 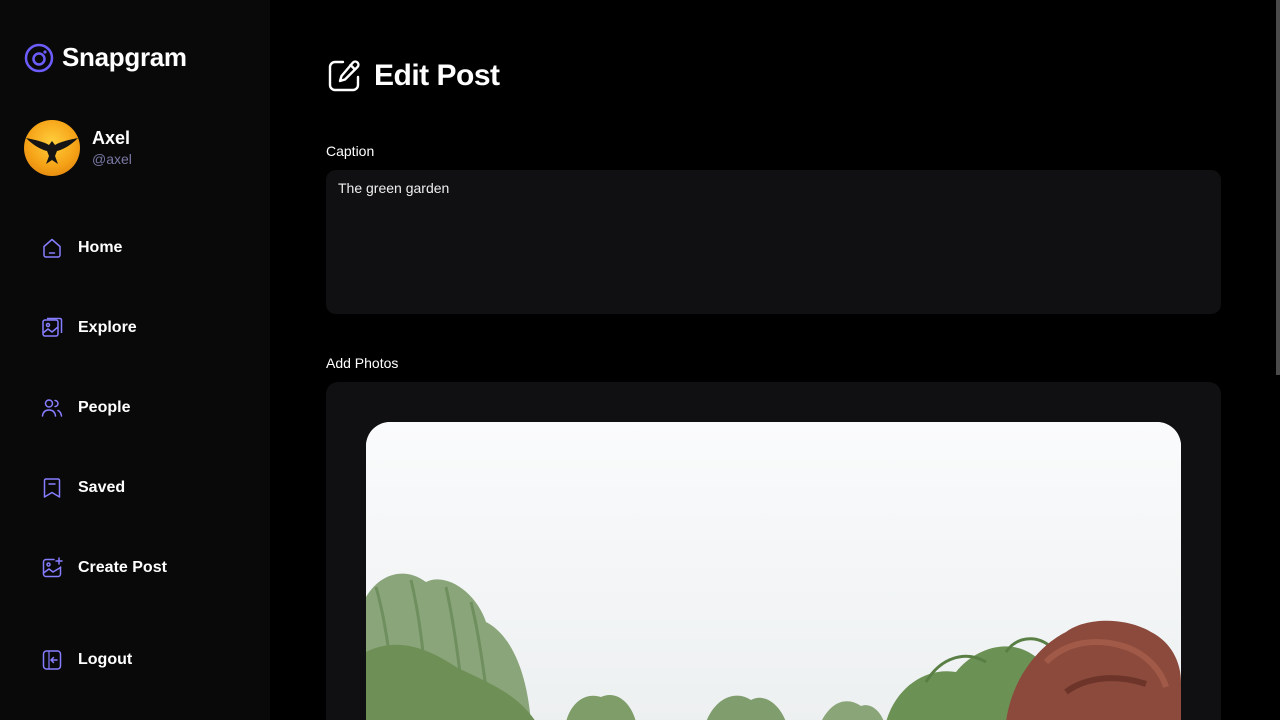 I want to click on page-header: Edit Post, so click(x=413, y=76).